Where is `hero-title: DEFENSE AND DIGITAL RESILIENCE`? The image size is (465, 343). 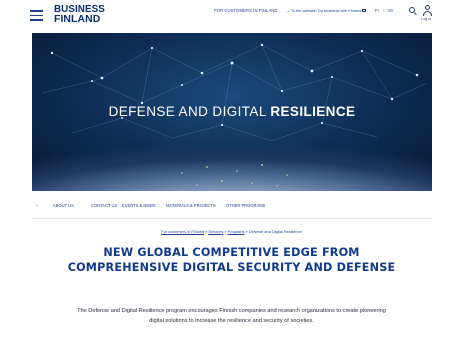 hero-title: DEFENSE AND DIGITAL RESILIENCE is located at coordinates (232, 111).